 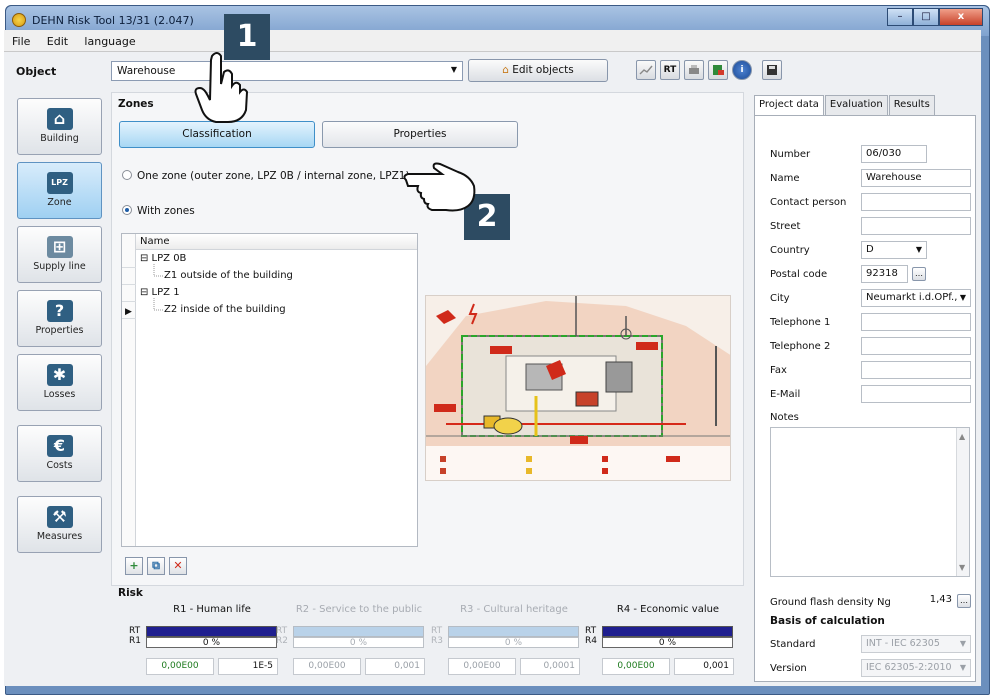 I want to click on tree-toolbar: + ⧉ ✕, so click(x=156, y=566).